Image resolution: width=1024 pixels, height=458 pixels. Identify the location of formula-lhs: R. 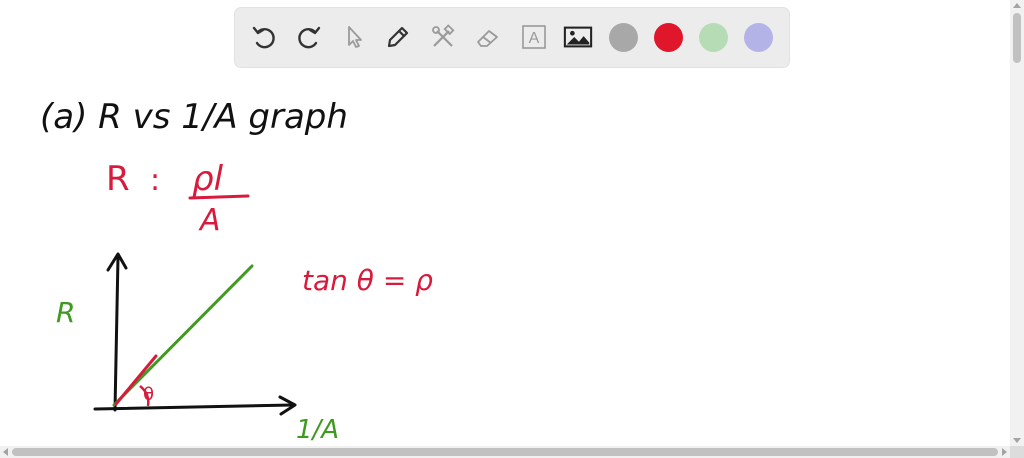
(118, 179).